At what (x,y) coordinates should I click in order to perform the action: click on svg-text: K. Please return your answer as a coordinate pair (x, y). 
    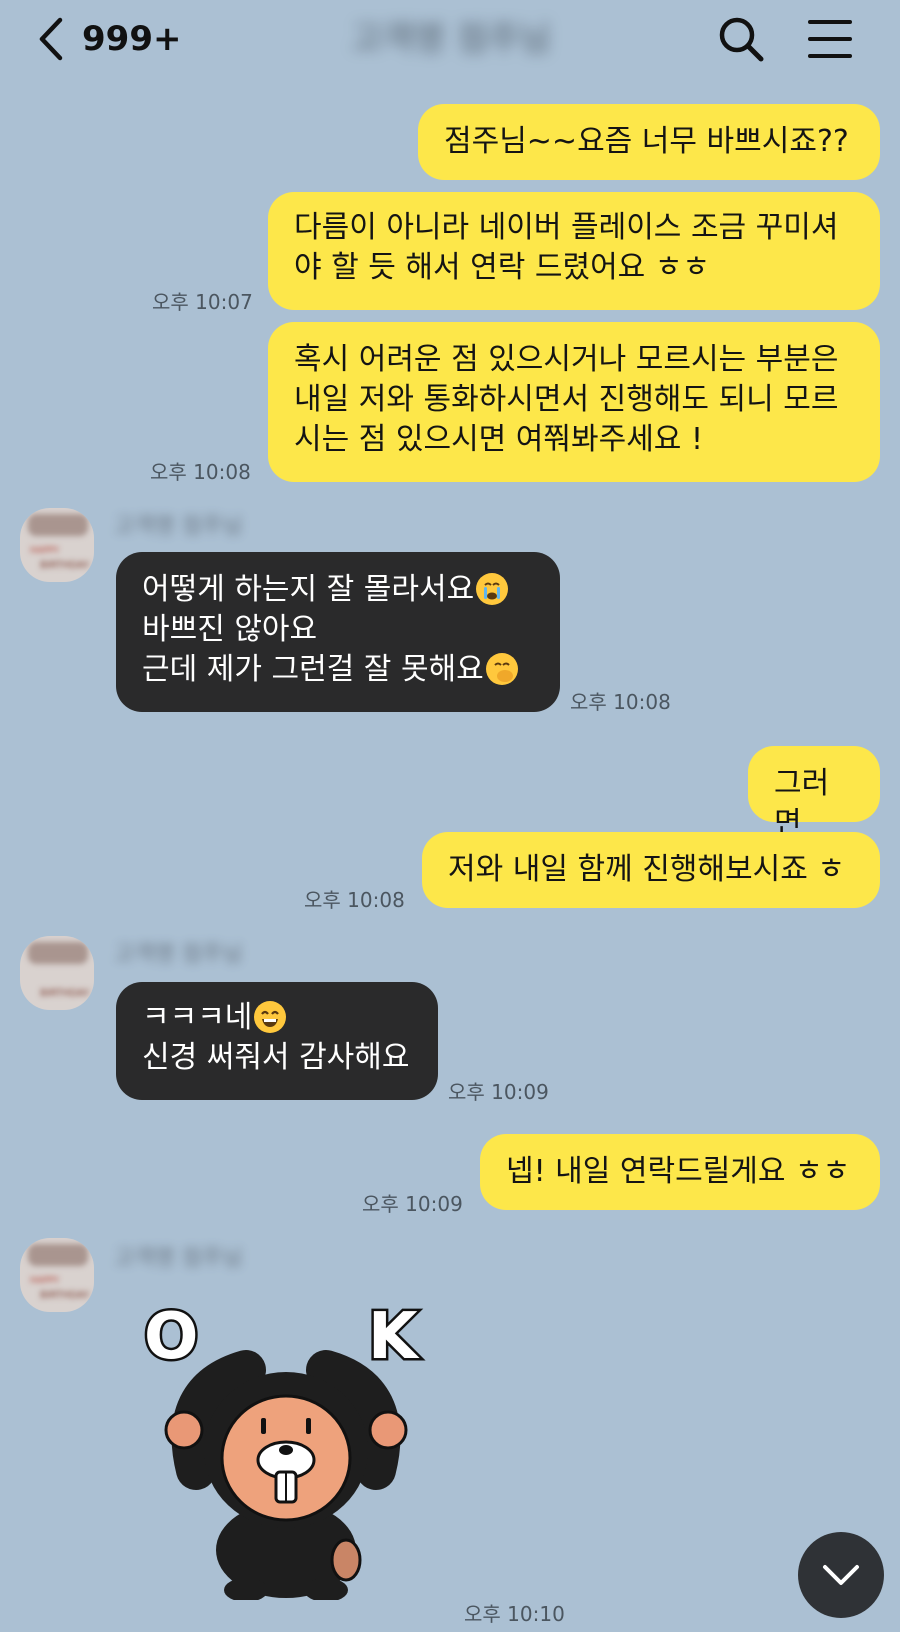
    Looking at the image, I should click on (394, 1337).